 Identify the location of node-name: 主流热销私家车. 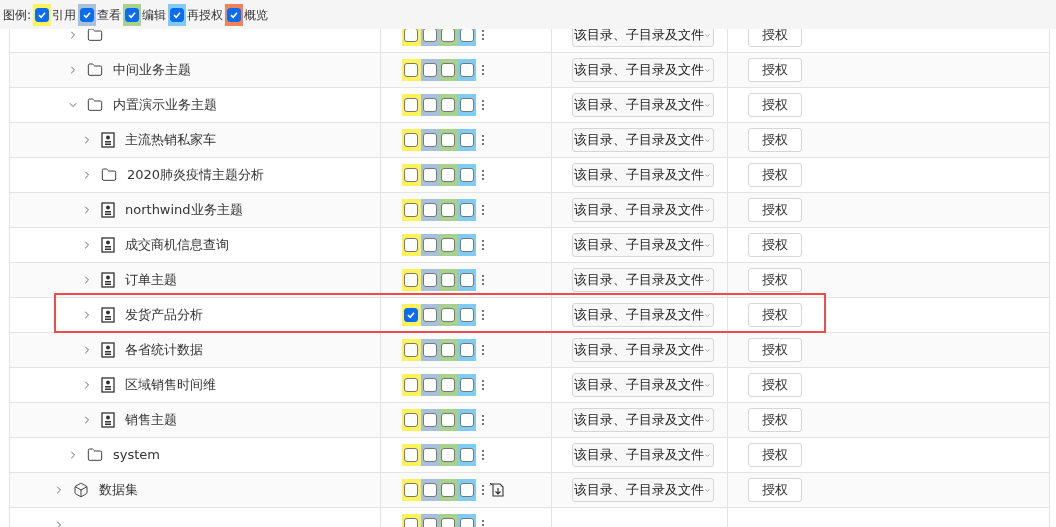
(170, 140).